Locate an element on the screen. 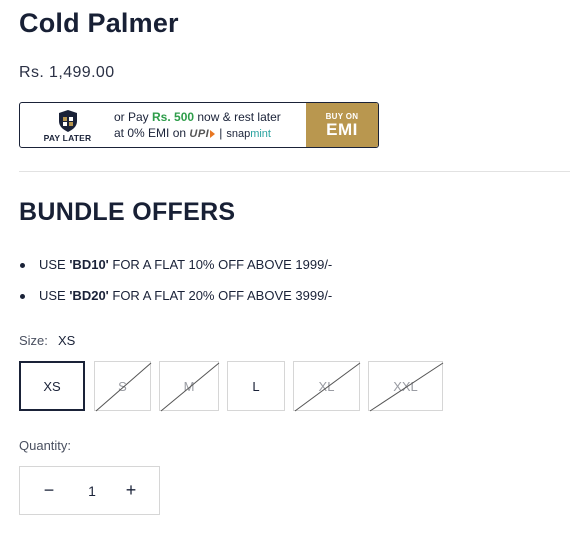  size-label: Size: is located at coordinates (33, 340).